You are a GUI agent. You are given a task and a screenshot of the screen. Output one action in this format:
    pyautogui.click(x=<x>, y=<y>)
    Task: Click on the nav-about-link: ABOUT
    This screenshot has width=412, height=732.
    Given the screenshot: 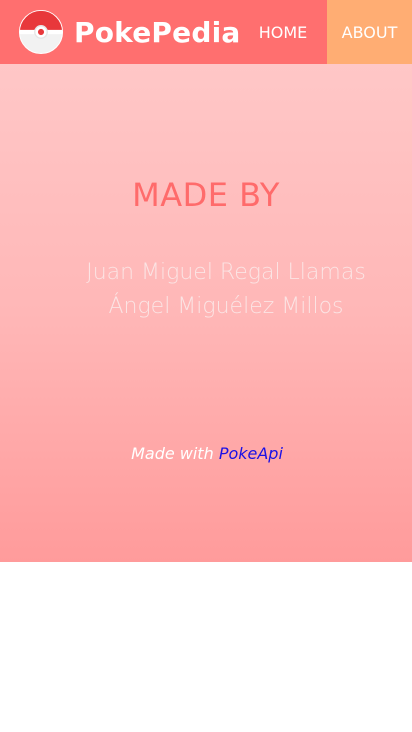 What is the action you would take?
    pyautogui.click(x=369, y=32)
    